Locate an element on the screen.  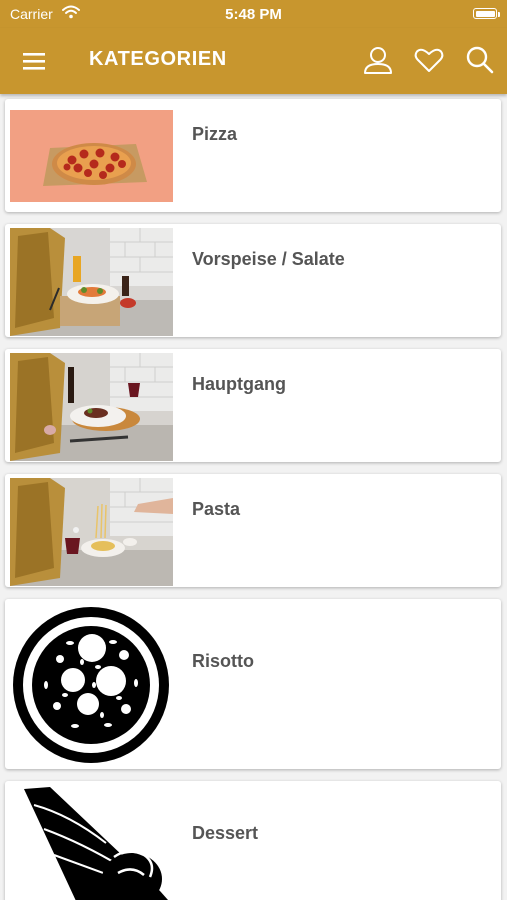
battery-icon is located at coordinates (485, 13).